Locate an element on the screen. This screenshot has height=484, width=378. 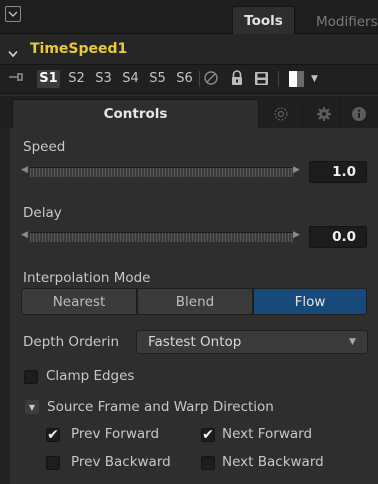
delay-slider is located at coordinates (162, 237).